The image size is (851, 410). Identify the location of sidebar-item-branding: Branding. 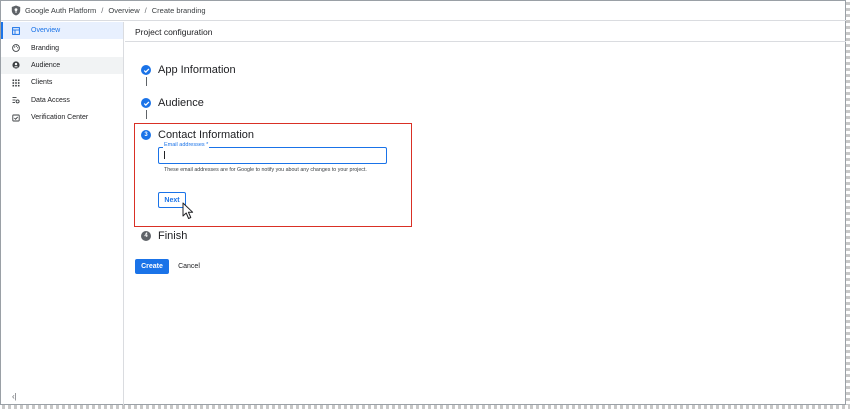
(62, 47).